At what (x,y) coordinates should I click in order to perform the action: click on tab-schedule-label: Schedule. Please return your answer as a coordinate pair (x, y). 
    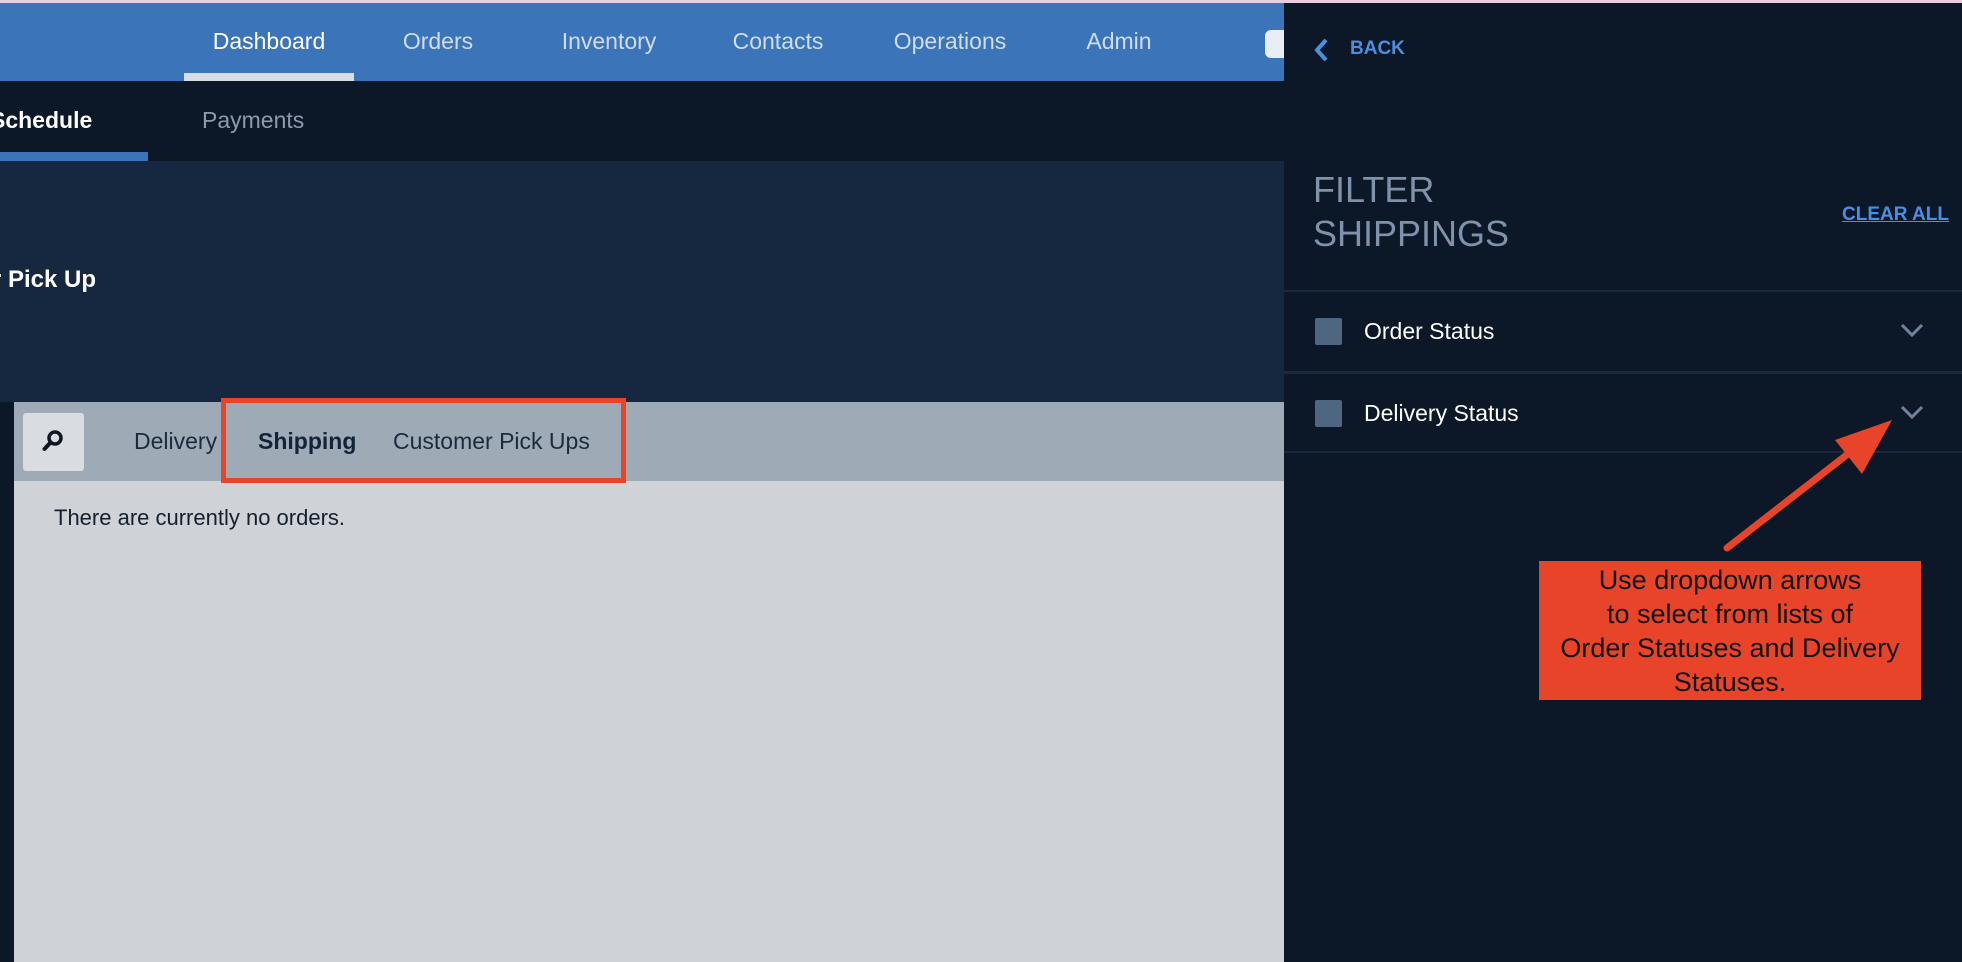
    Looking at the image, I should click on (46, 120).